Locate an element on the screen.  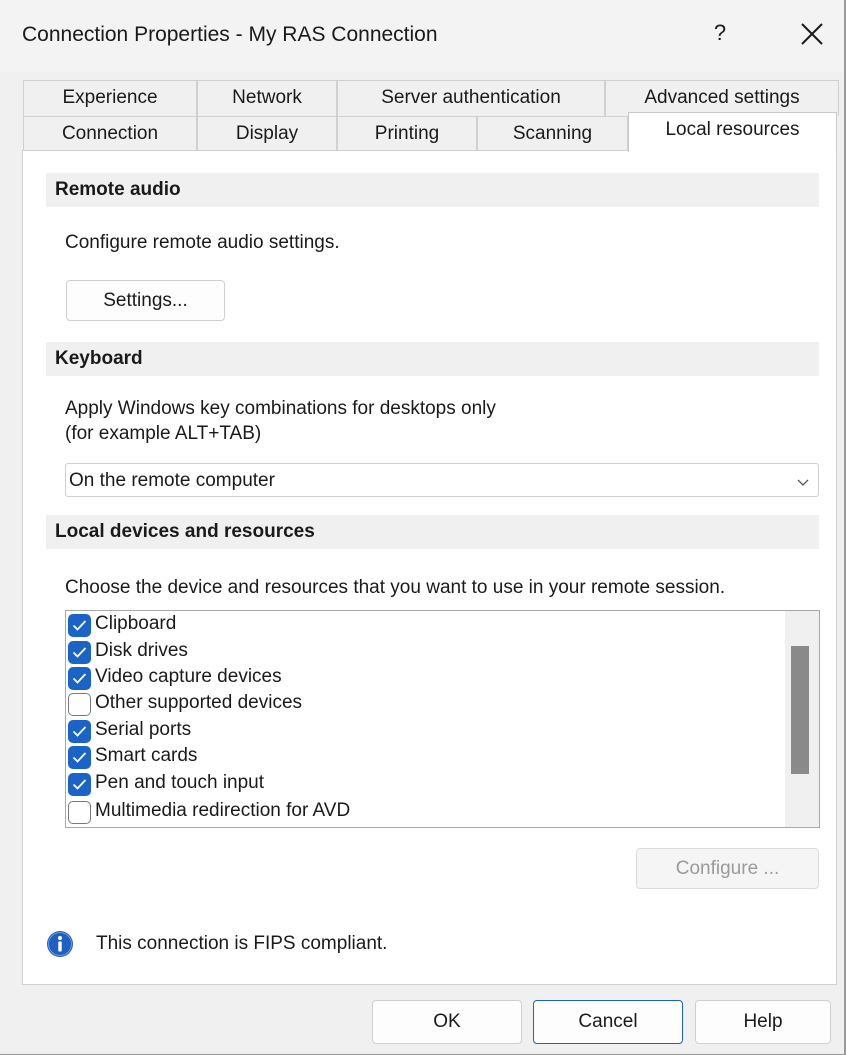
tab-network: Network is located at coordinates (267, 98).